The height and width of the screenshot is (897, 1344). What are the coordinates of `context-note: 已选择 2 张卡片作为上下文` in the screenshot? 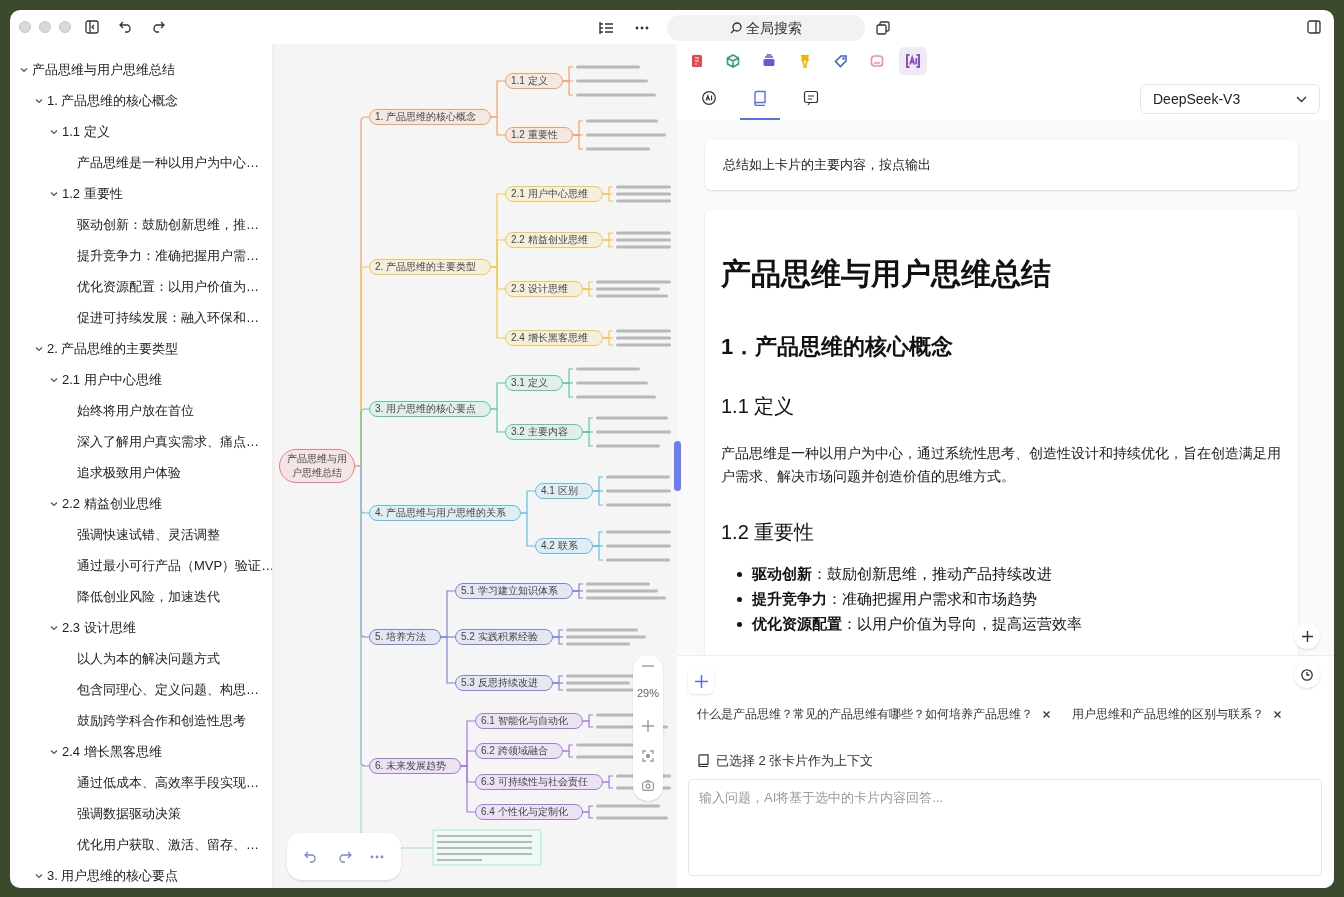 It's located at (795, 761).